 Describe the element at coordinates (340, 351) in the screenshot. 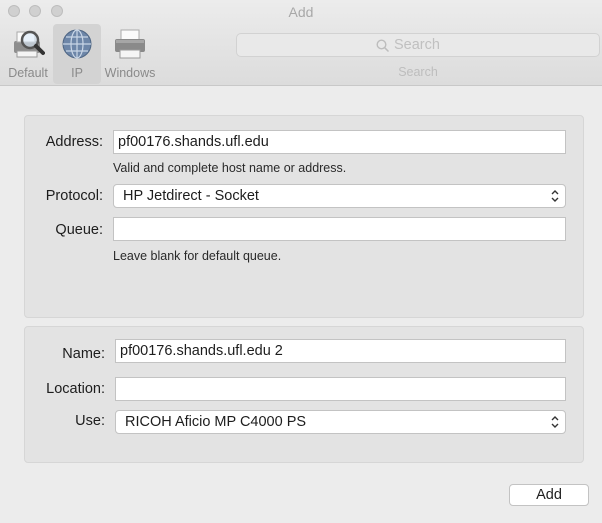

I see `name-field: pf00176.shands.ufl.edu 2` at that location.